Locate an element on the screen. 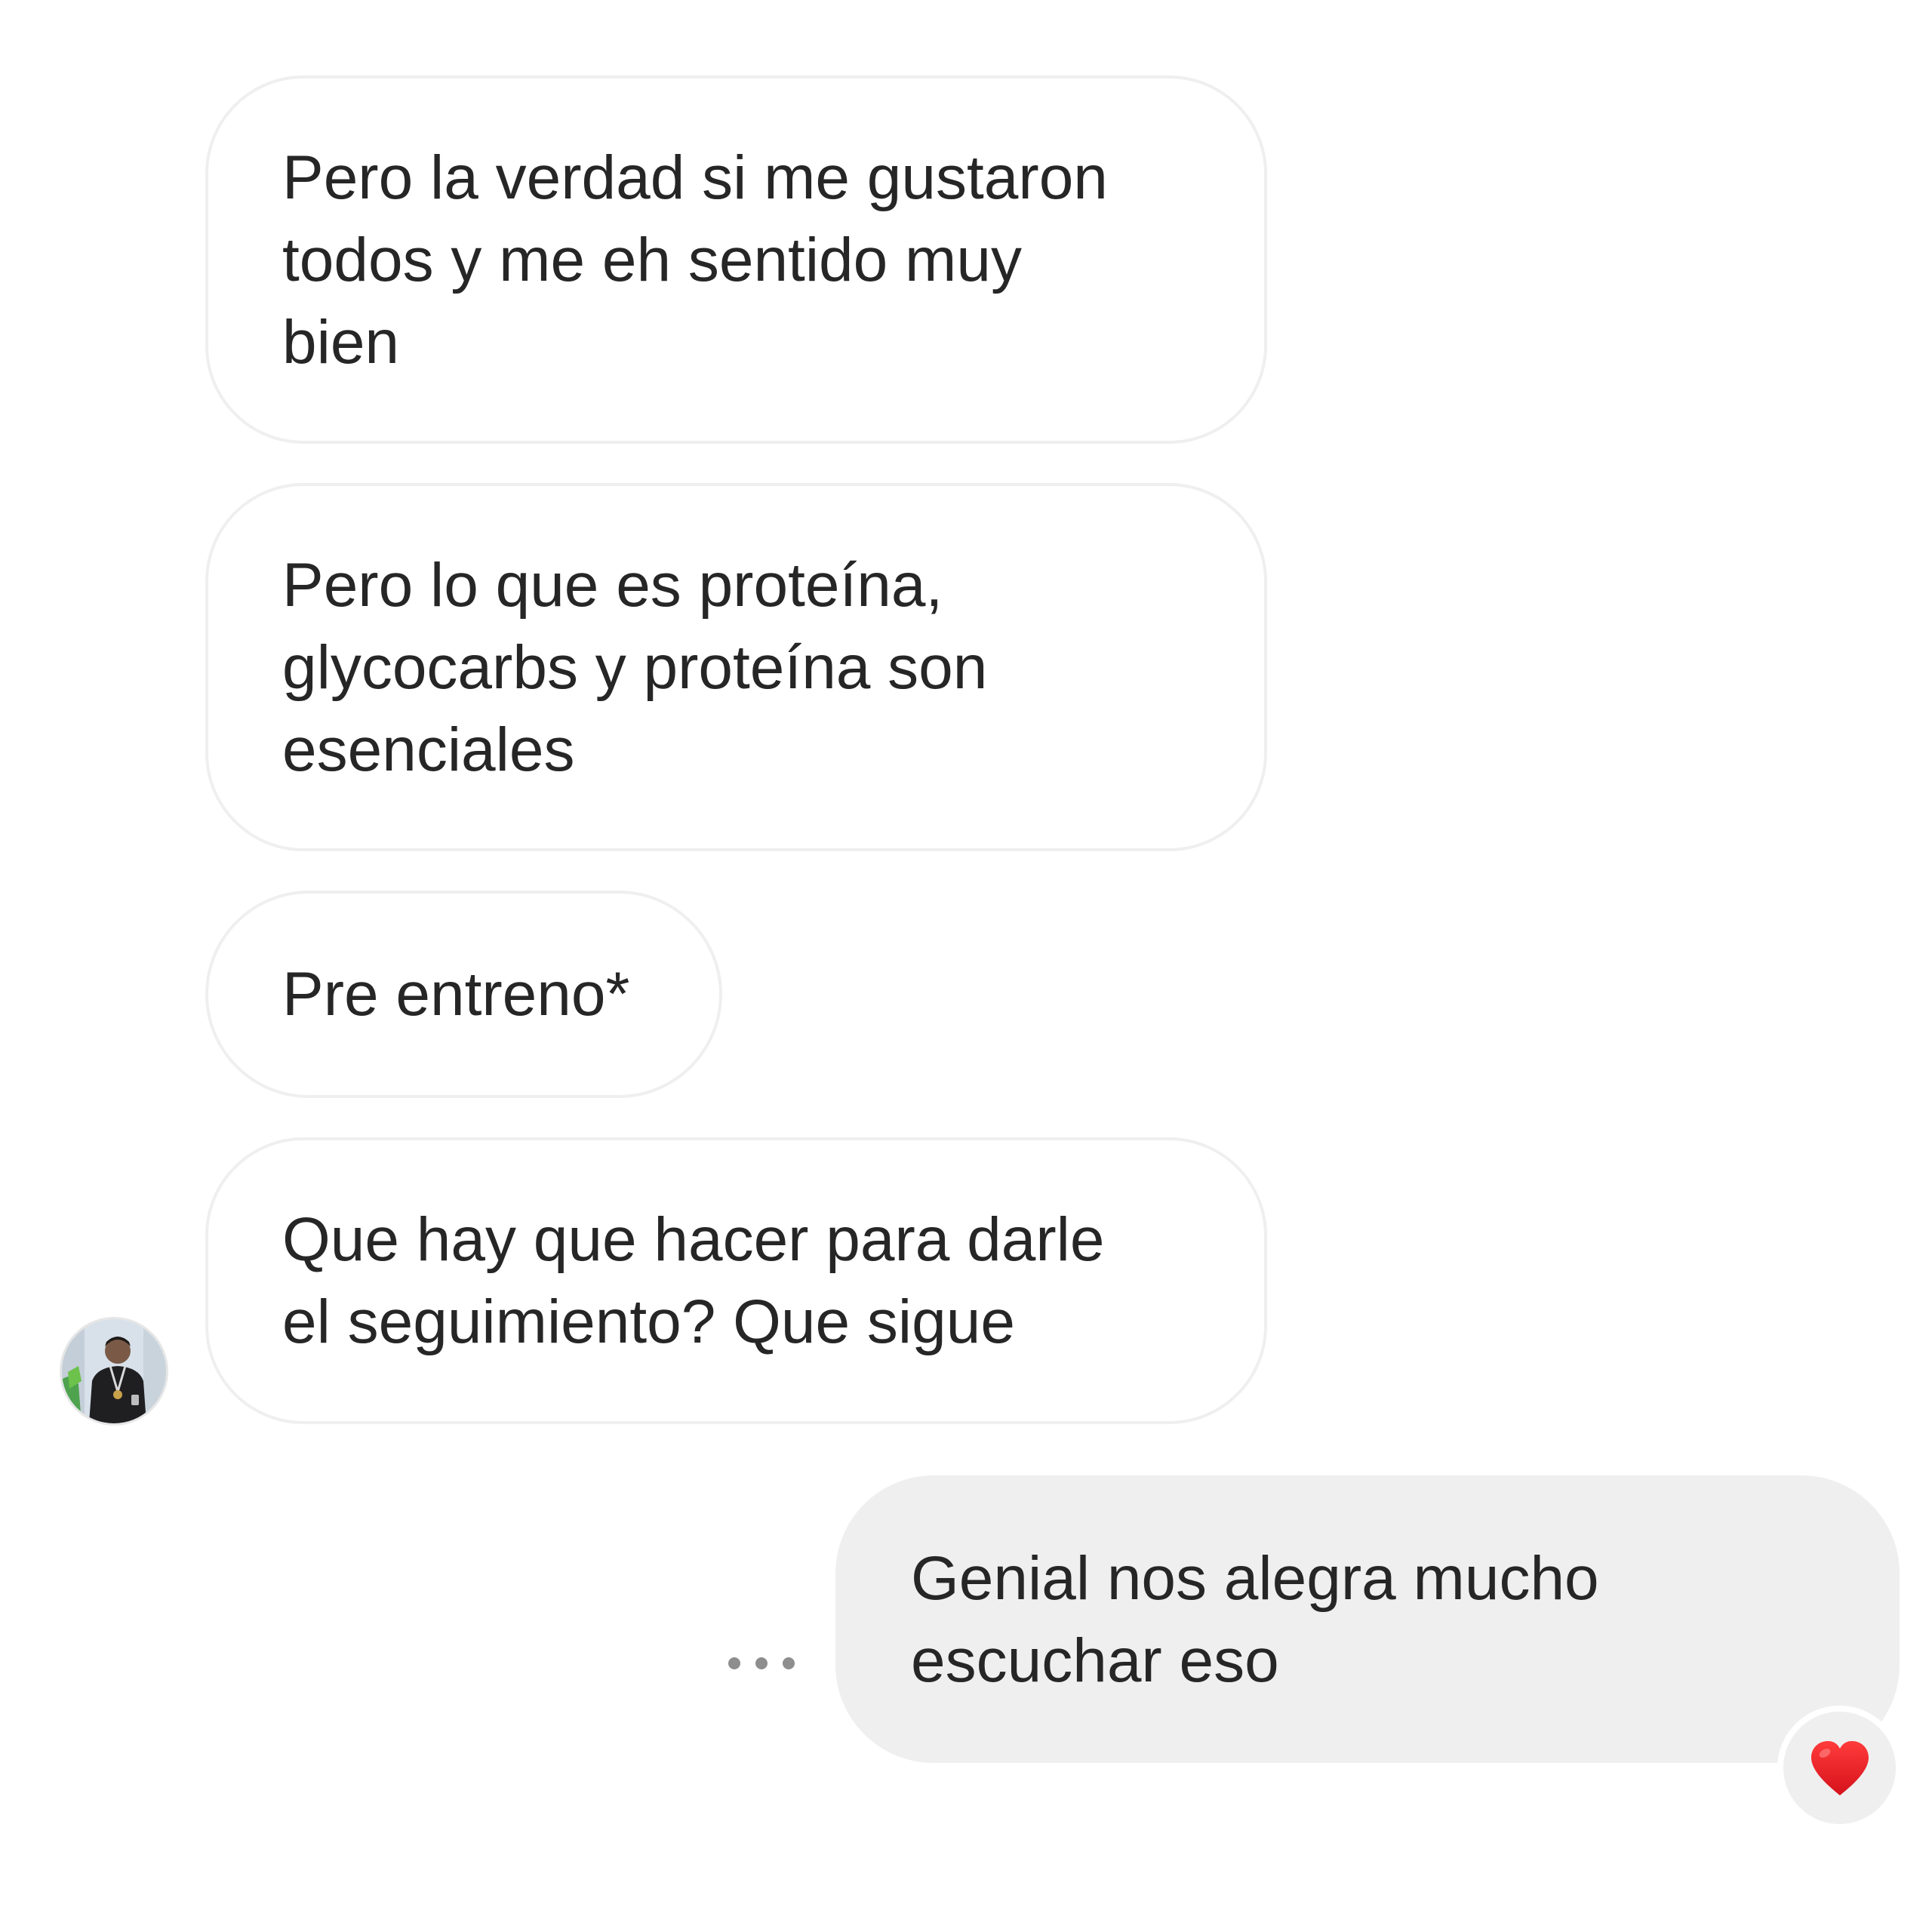 This screenshot has width=1932, height=1932. message-text: Genial nos alegra mucho escuchar eso is located at coordinates (1255, 1619).